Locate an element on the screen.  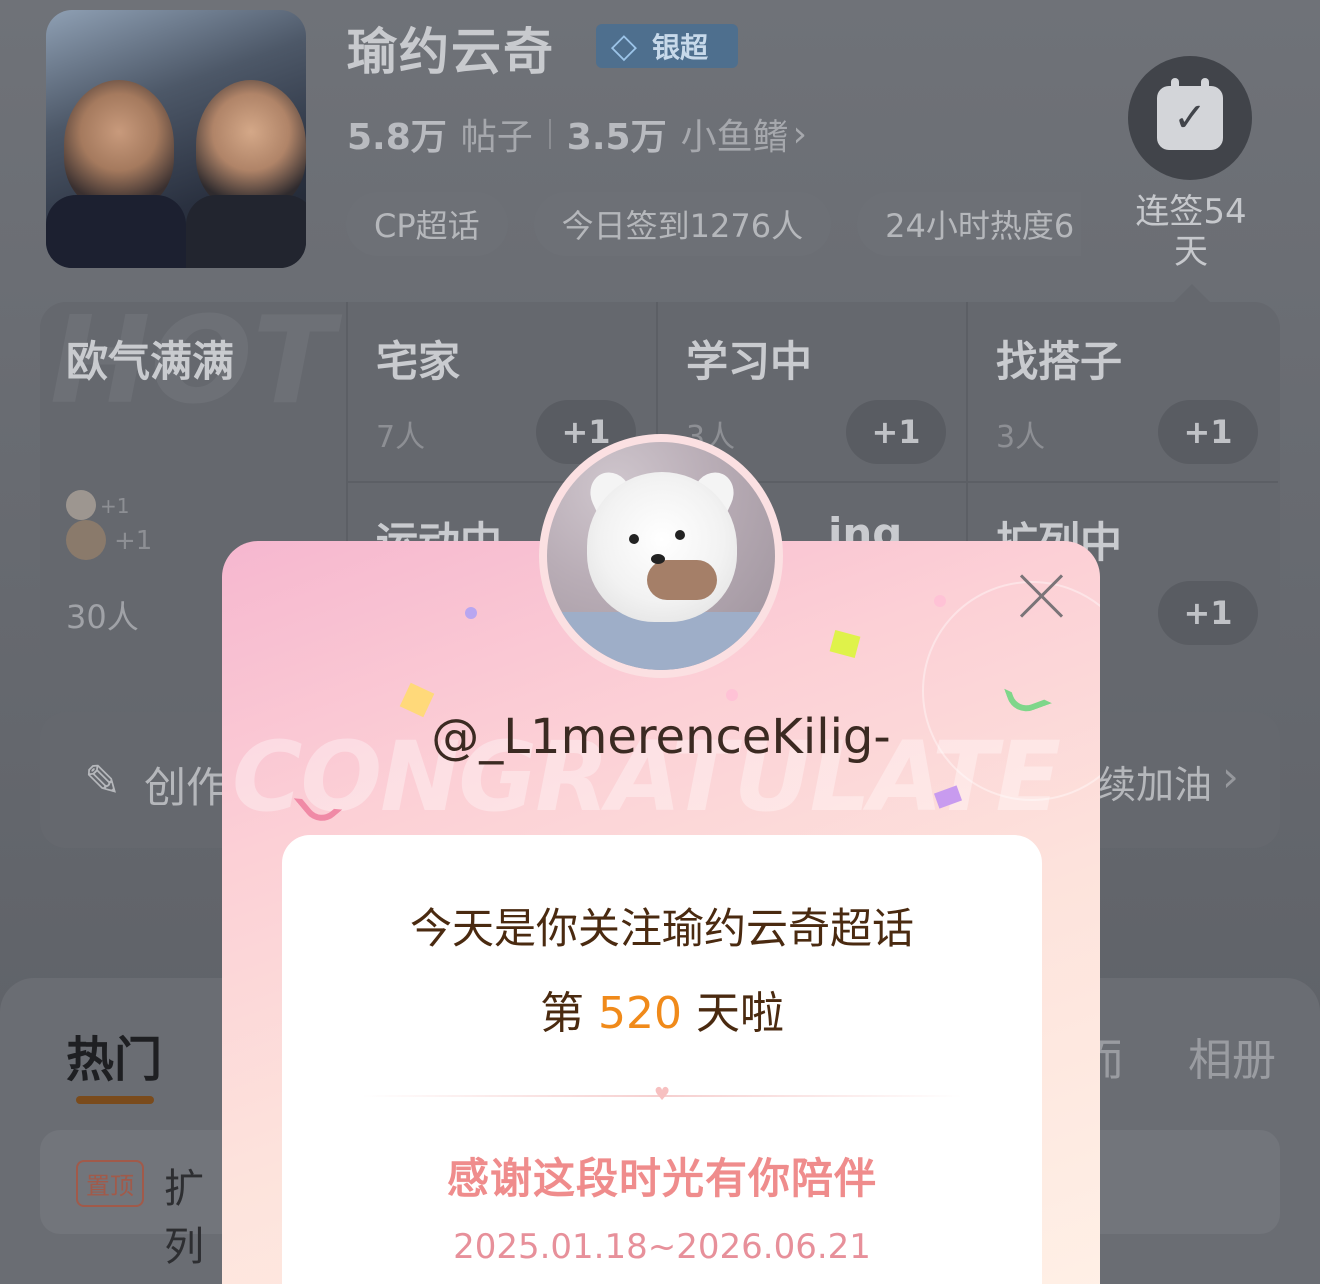
create-right-text: 续加油 is located at coordinates (1155, 785).